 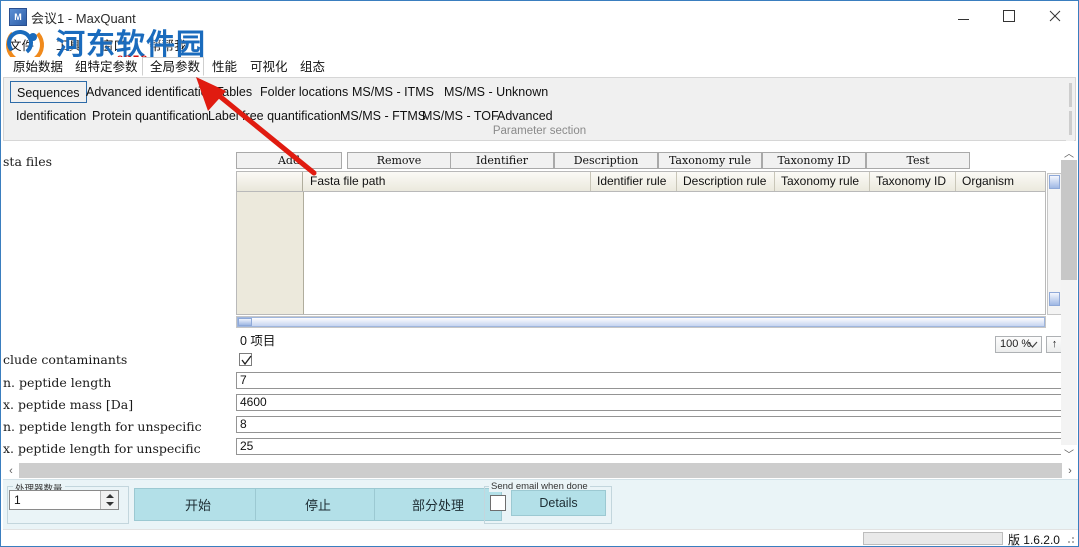 I want to click on parameter-section-label: Parameter section, so click(x=539, y=131).